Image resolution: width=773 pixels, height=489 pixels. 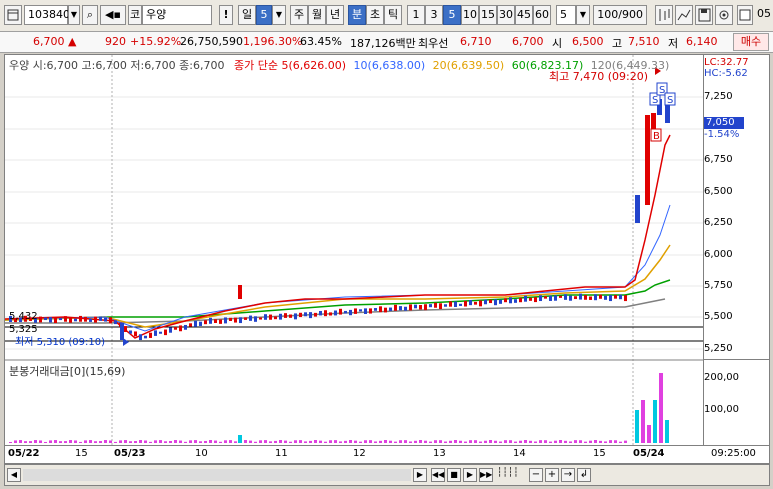 I want to click on window-menu-icon, so click(x=13, y=15).